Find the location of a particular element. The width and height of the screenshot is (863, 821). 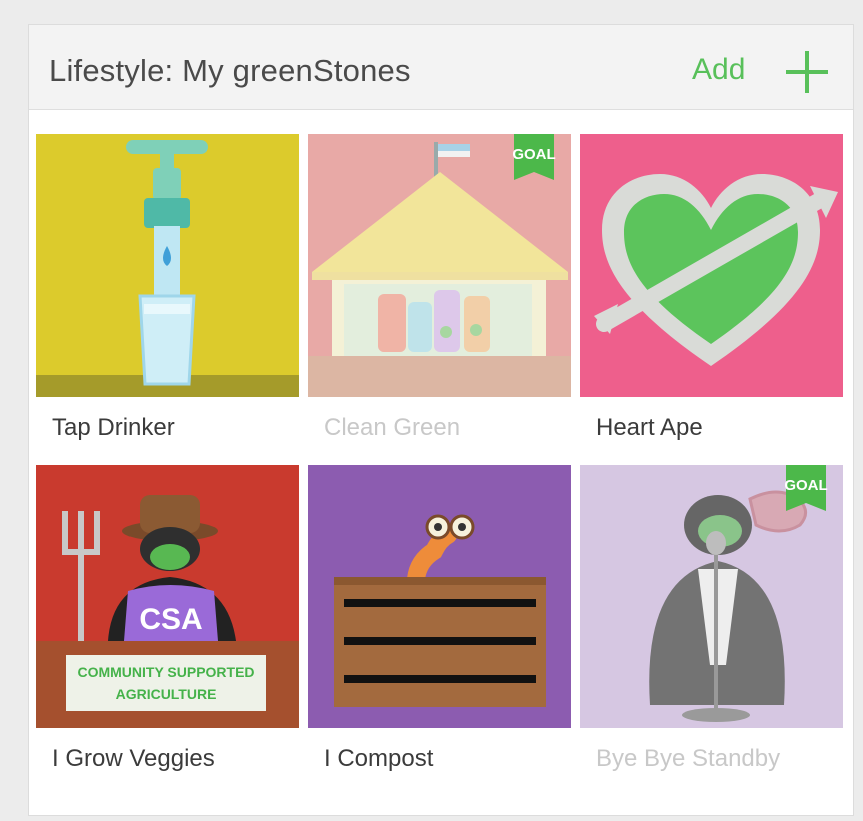

panel-header: Lifestyle: My greenStones Add is located at coordinates (441, 67).